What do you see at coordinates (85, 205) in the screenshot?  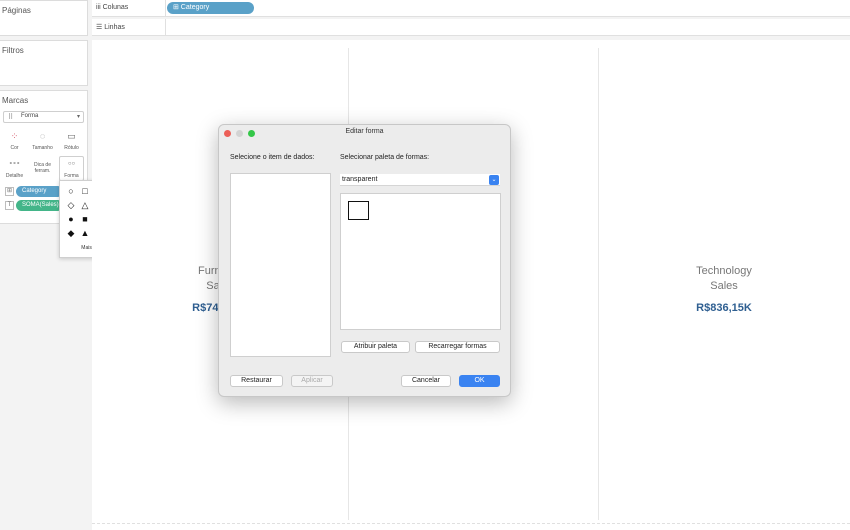 I see `triangle-up-shape-icon: △` at bounding box center [85, 205].